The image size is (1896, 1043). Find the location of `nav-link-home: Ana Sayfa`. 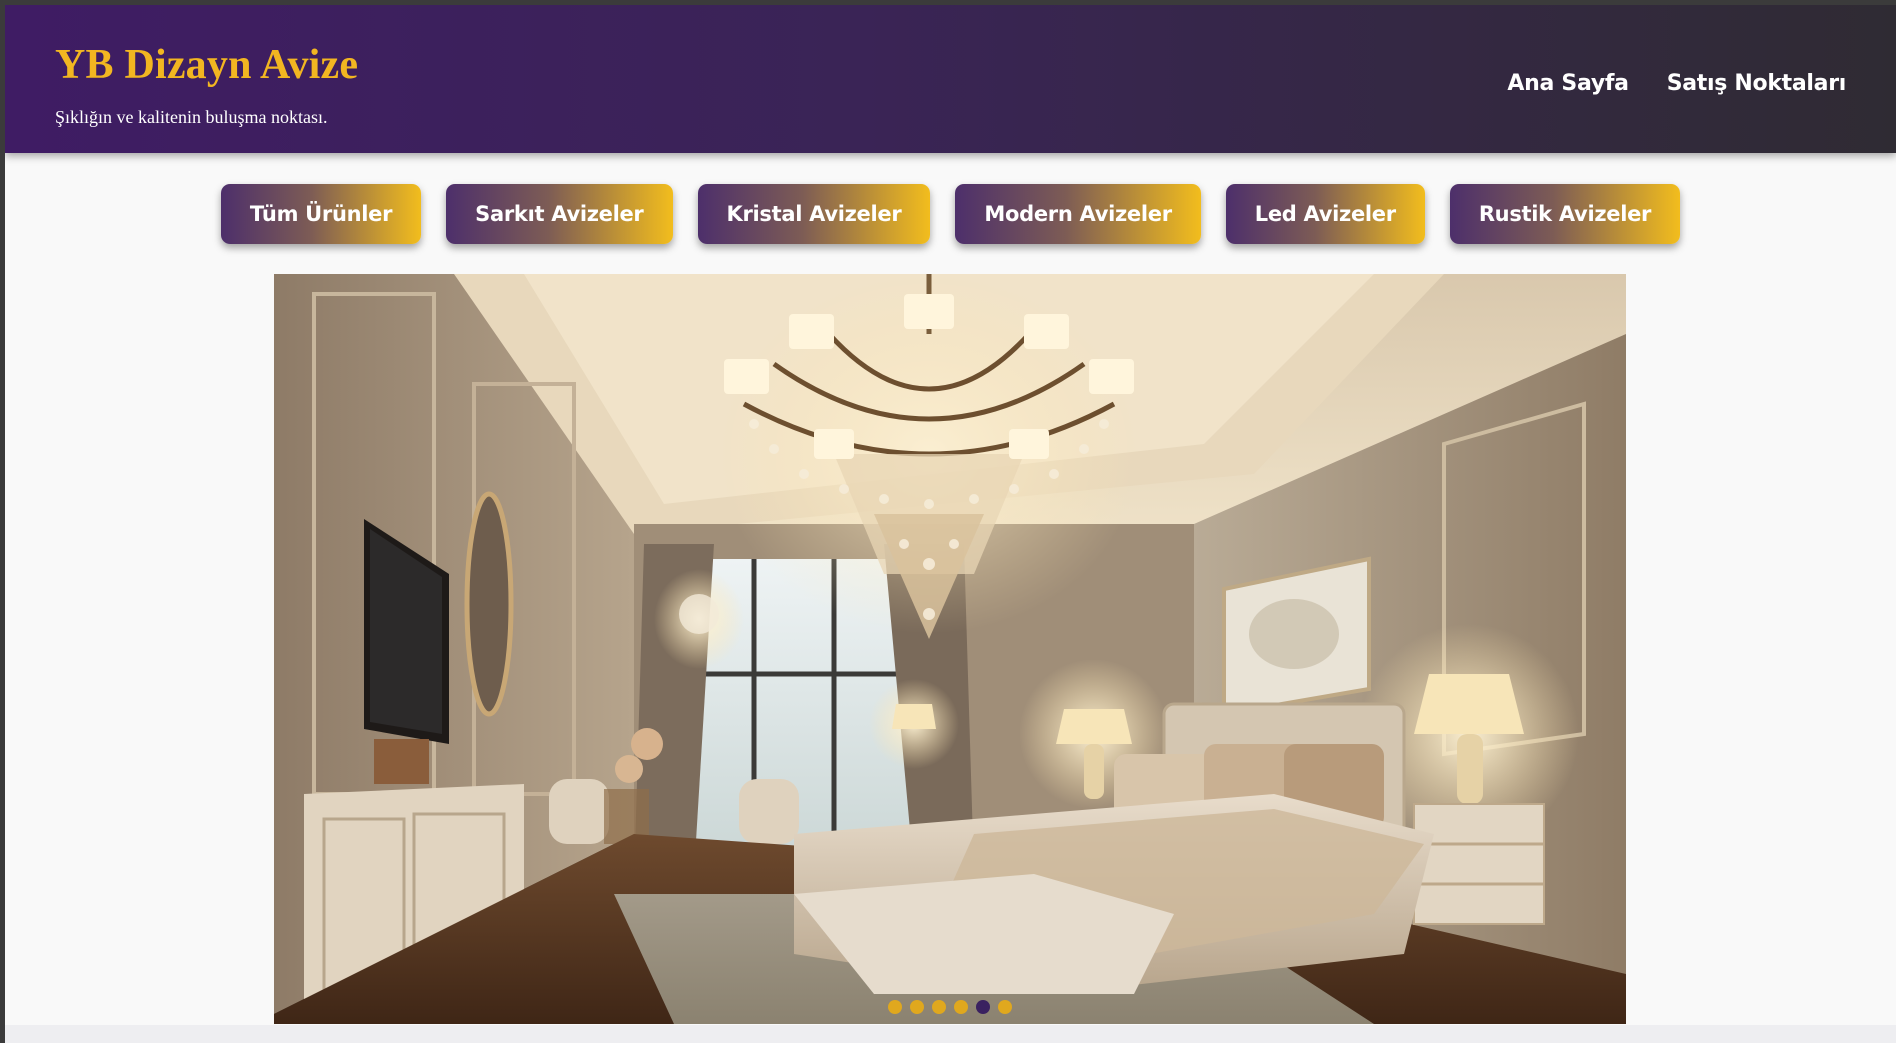

nav-link-home: Ana Sayfa is located at coordinates (1568, 83).